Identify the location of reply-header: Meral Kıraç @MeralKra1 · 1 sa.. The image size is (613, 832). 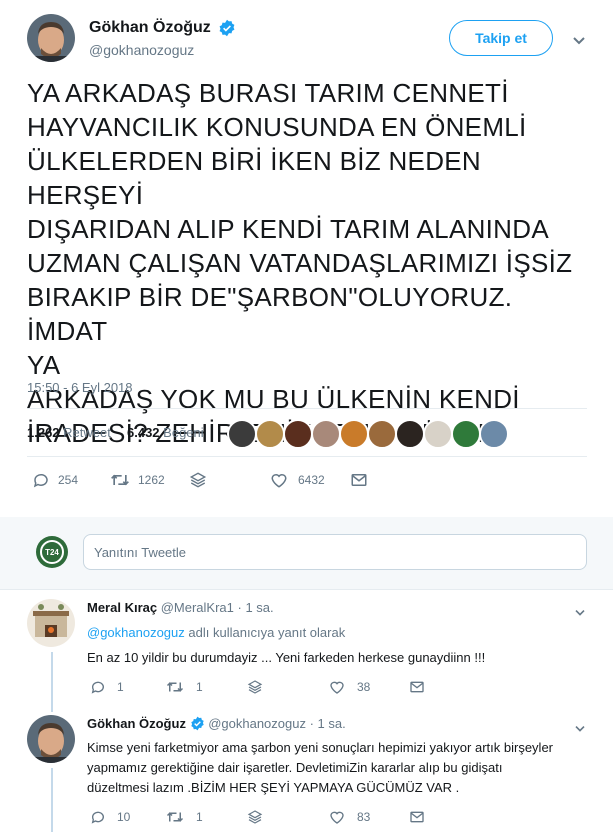
(180, 607).